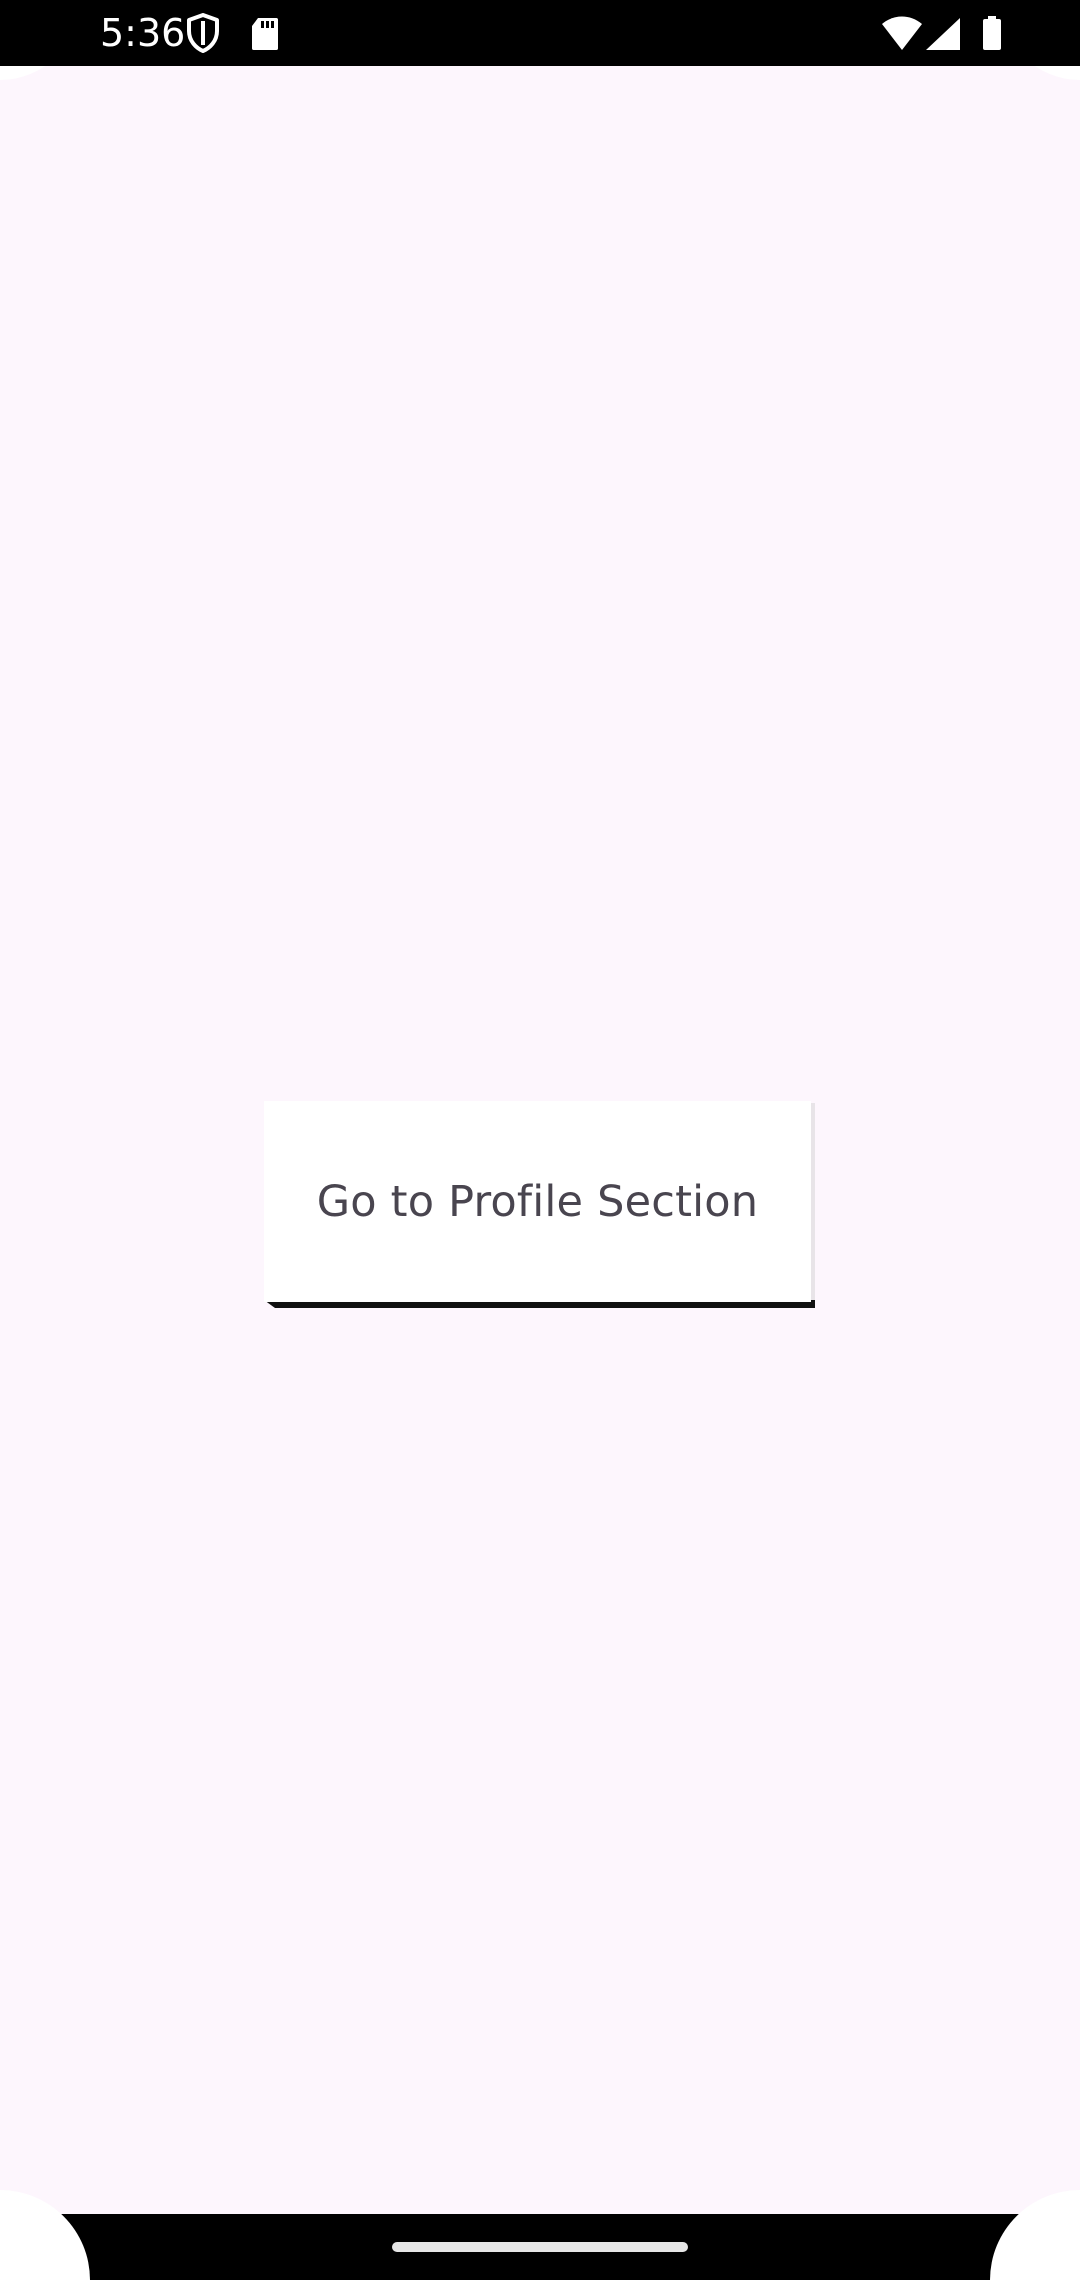 This screenshot has width=1080, height=2280. What do you see at coordinates (540, 2247) in the screenshot?
I see `home-gesture-handle` at bounding box center [540, 2247].